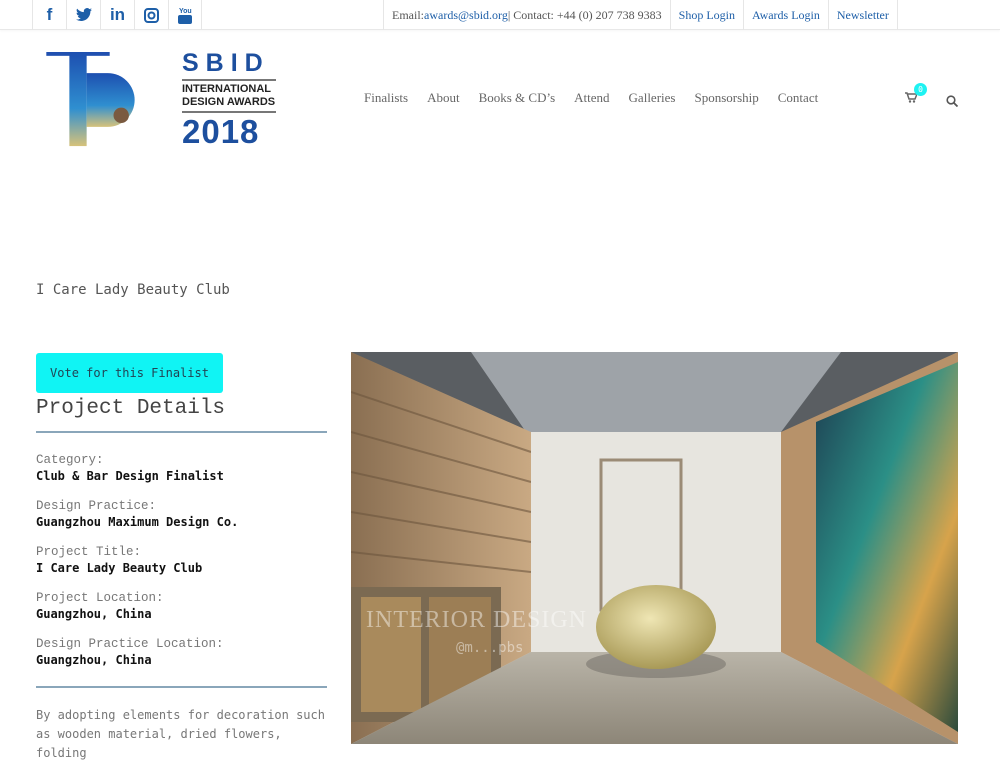 This screenshot has width=1000, height=763. Describe the element at coordinates (707, 15) in the screenshot. I see `shop-login-link: Shop Login` at that location.